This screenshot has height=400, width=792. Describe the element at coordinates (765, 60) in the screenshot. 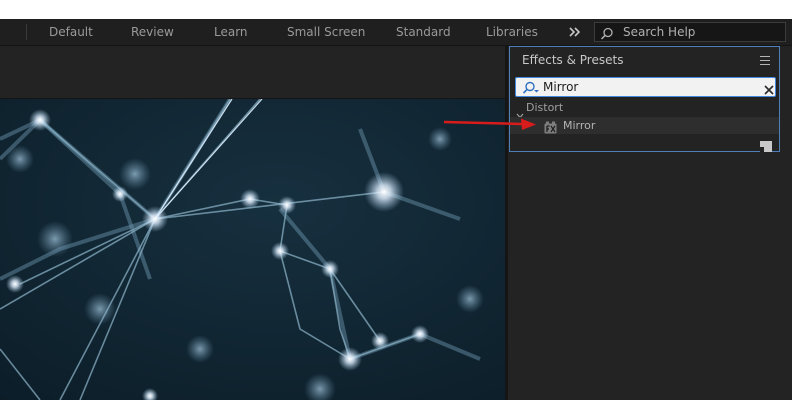

I see `hamburger-menu-icon` at that location.